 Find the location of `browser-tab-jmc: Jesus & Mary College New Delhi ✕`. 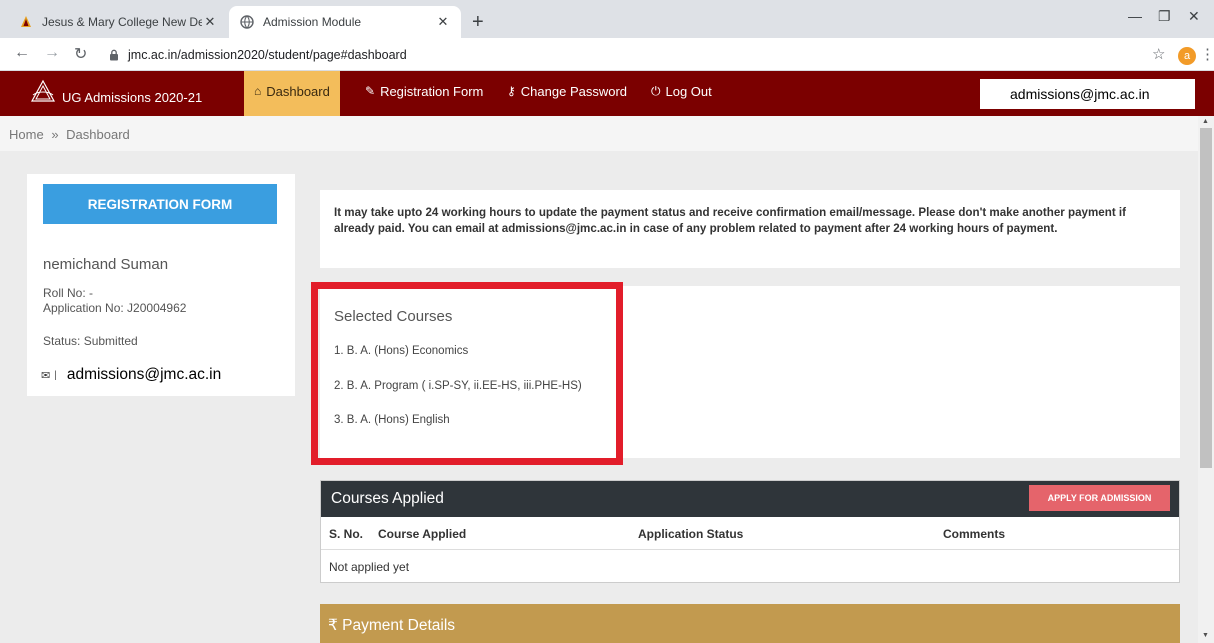

browser-tab-jmc: Jesus & Mary College New Delhi ✕ is located at coordinates (118, 22).